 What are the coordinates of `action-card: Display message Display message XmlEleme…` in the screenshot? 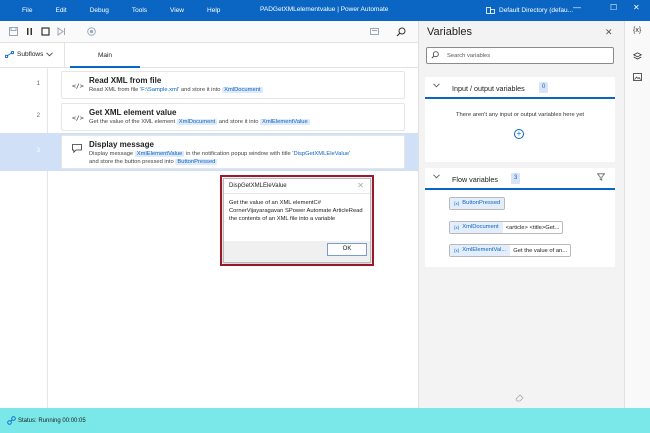 It's located at (233, 152).